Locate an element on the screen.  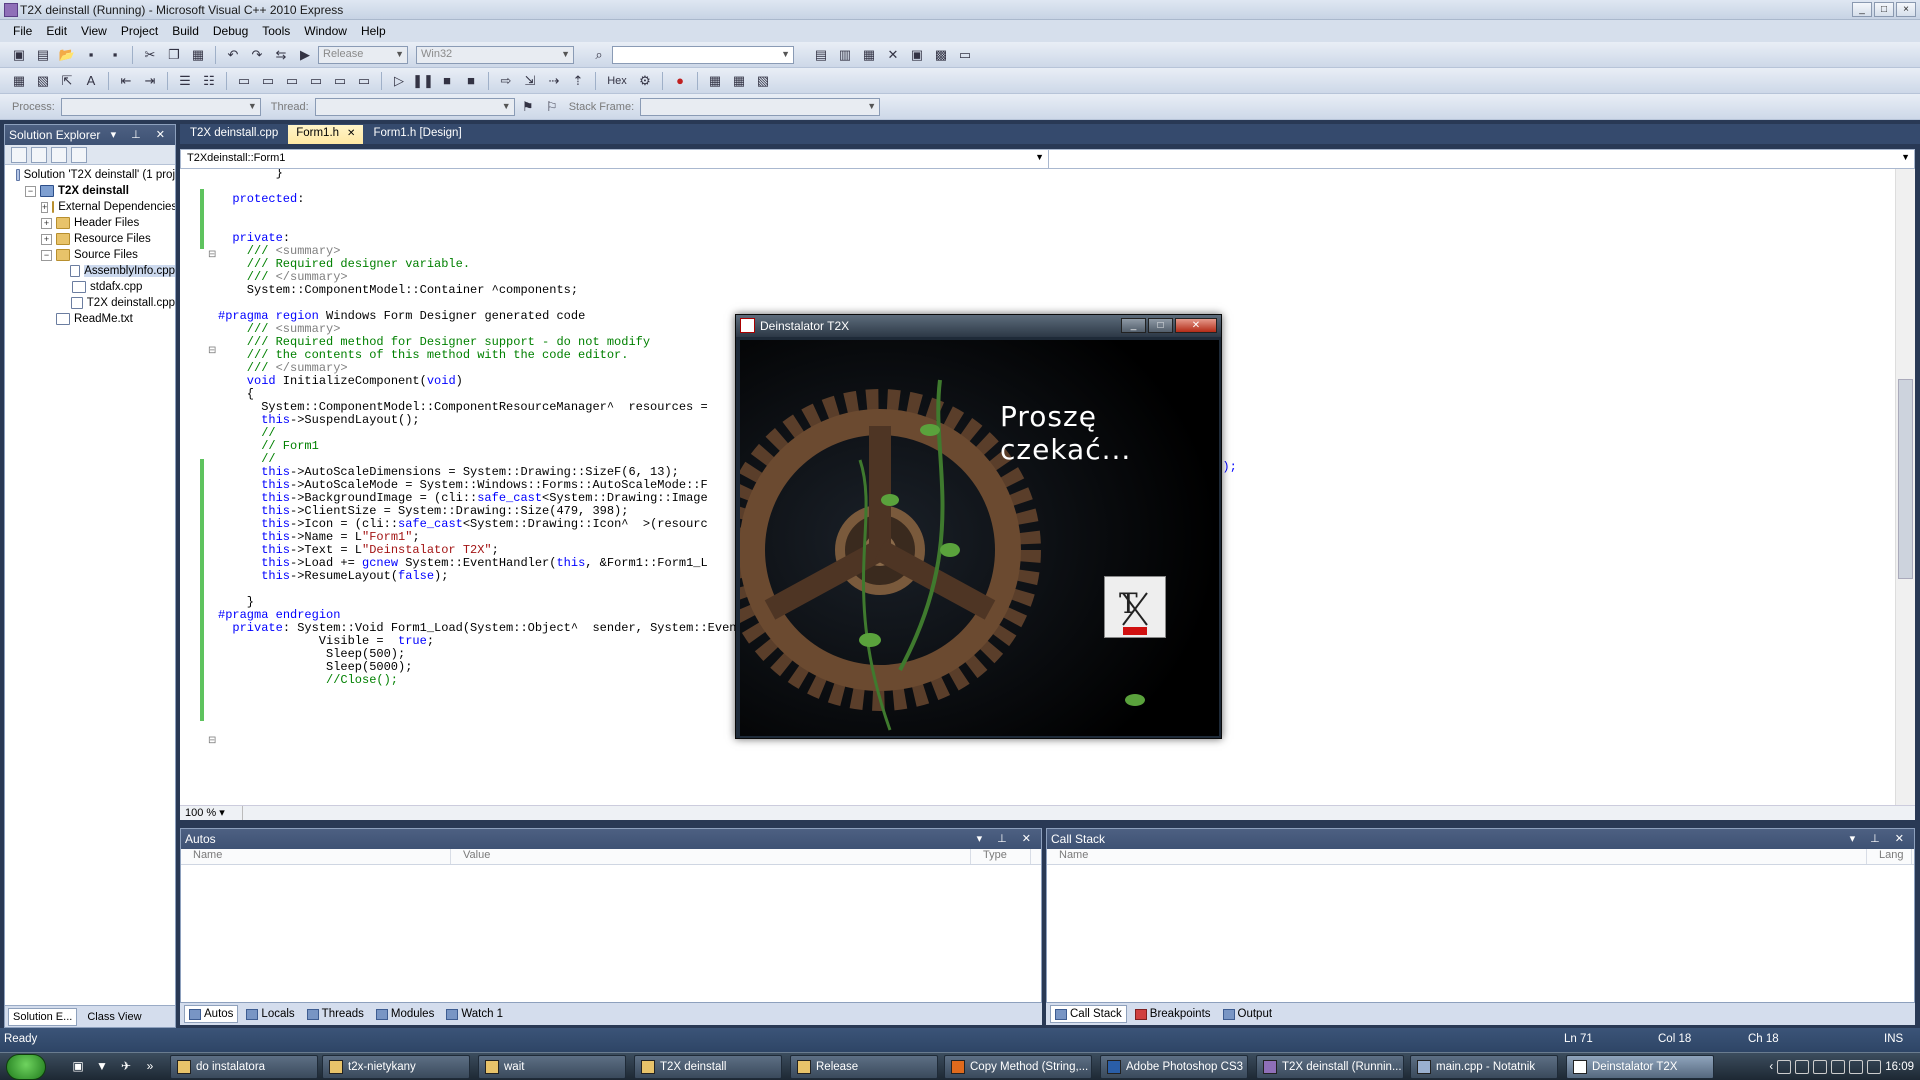
step-into-icon: ⇲ is located at coordinates (530, 81).